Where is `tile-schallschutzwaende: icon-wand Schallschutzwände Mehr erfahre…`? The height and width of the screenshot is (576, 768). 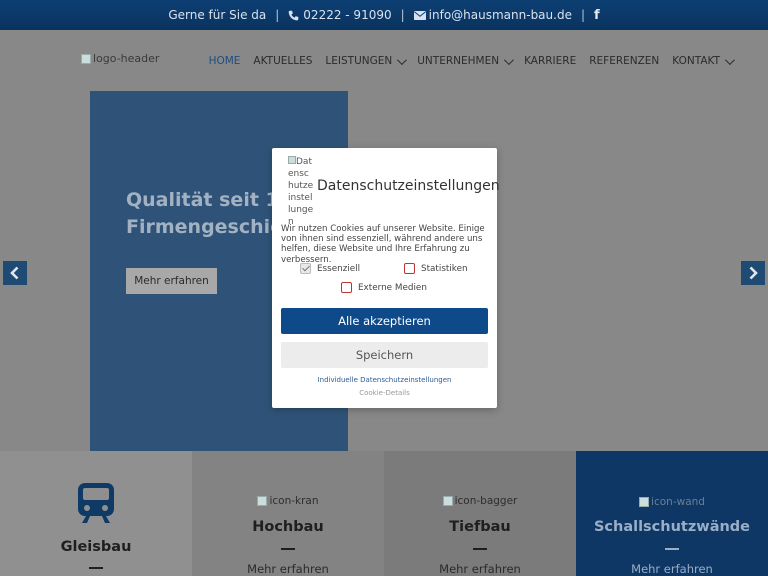 tile-schallschutzwaende: icon-wand Schallschutzwände Mehr erfahre… is located at coordinates (672, 513).